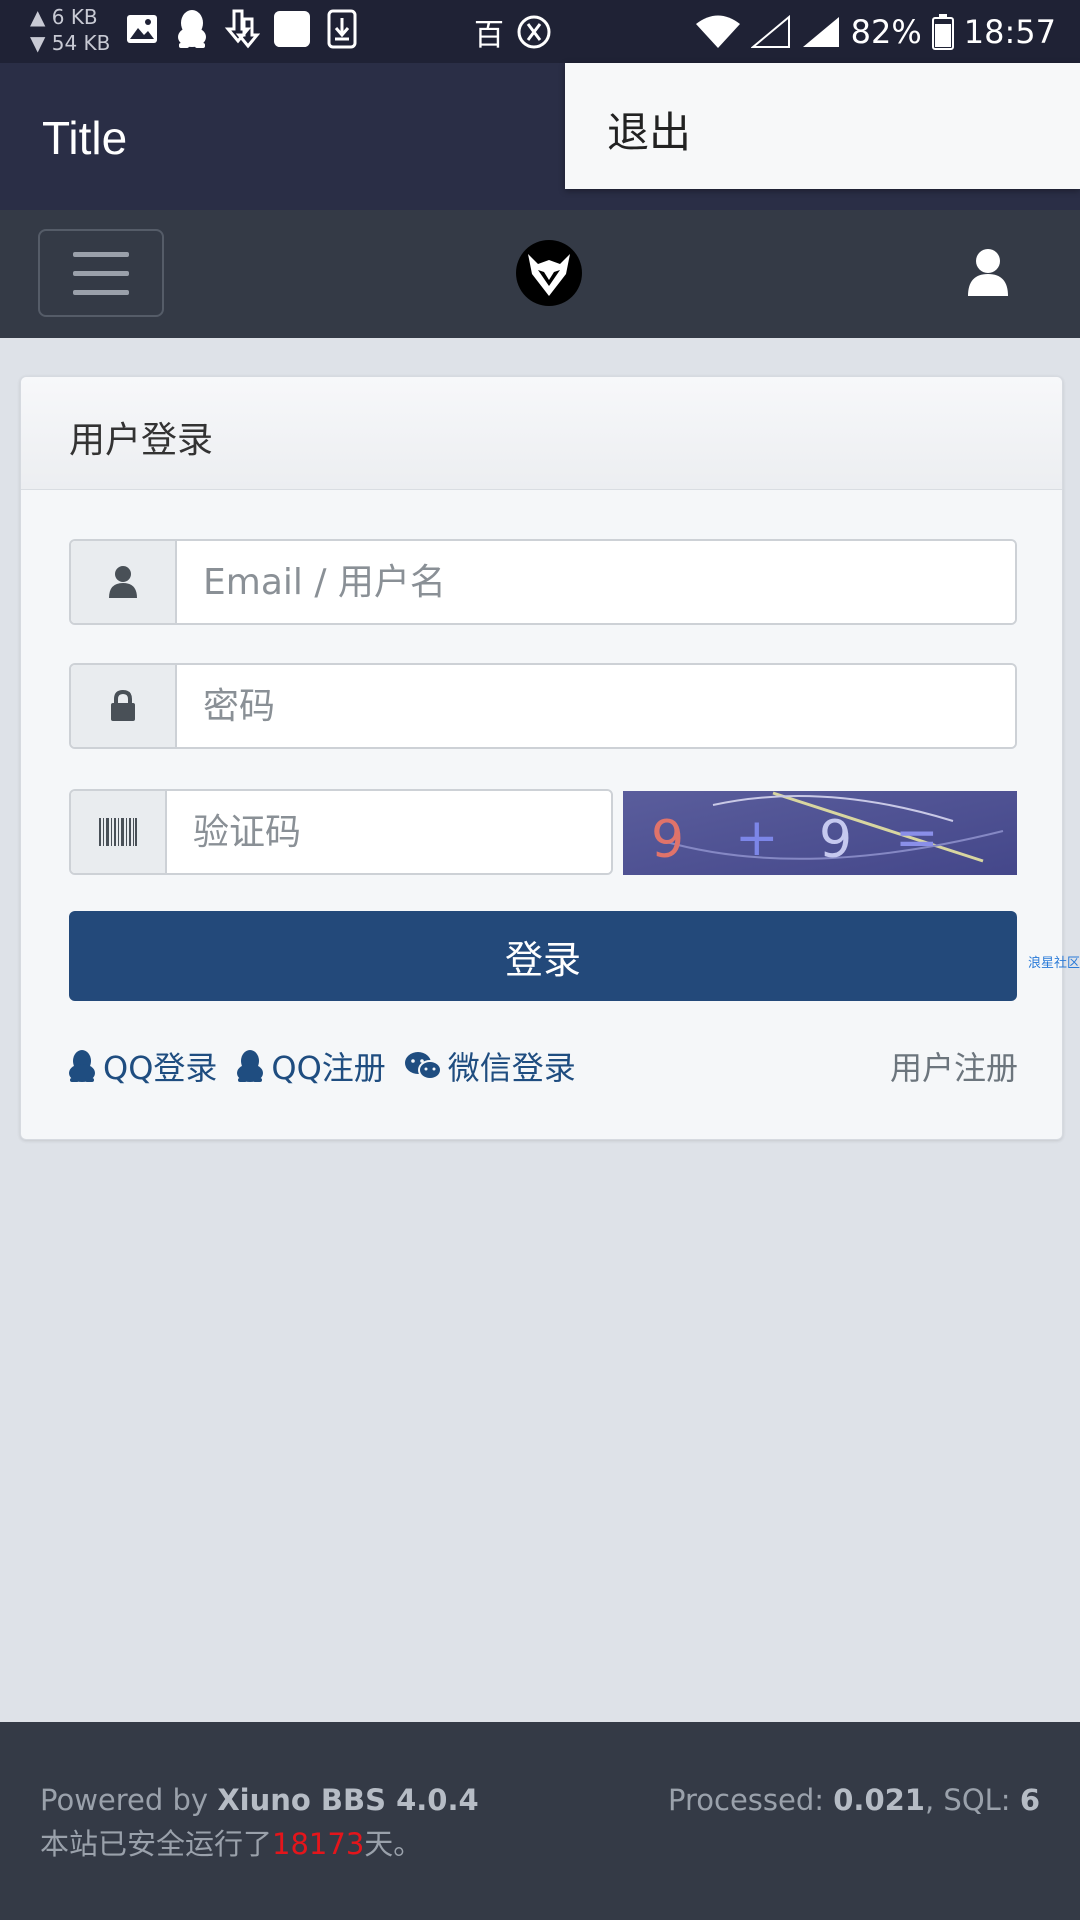  I want to click on site-logo-icon, so click(549, 273).